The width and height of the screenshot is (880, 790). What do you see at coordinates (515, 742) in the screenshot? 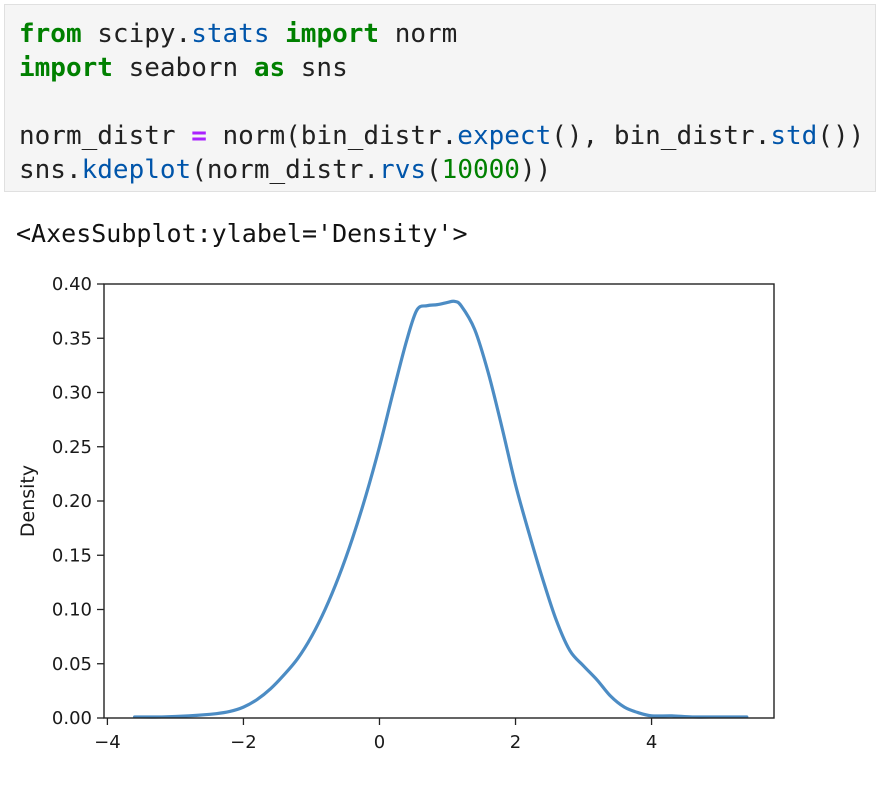
I see `x-tick-label: 2` at bounding box center [515, 742].